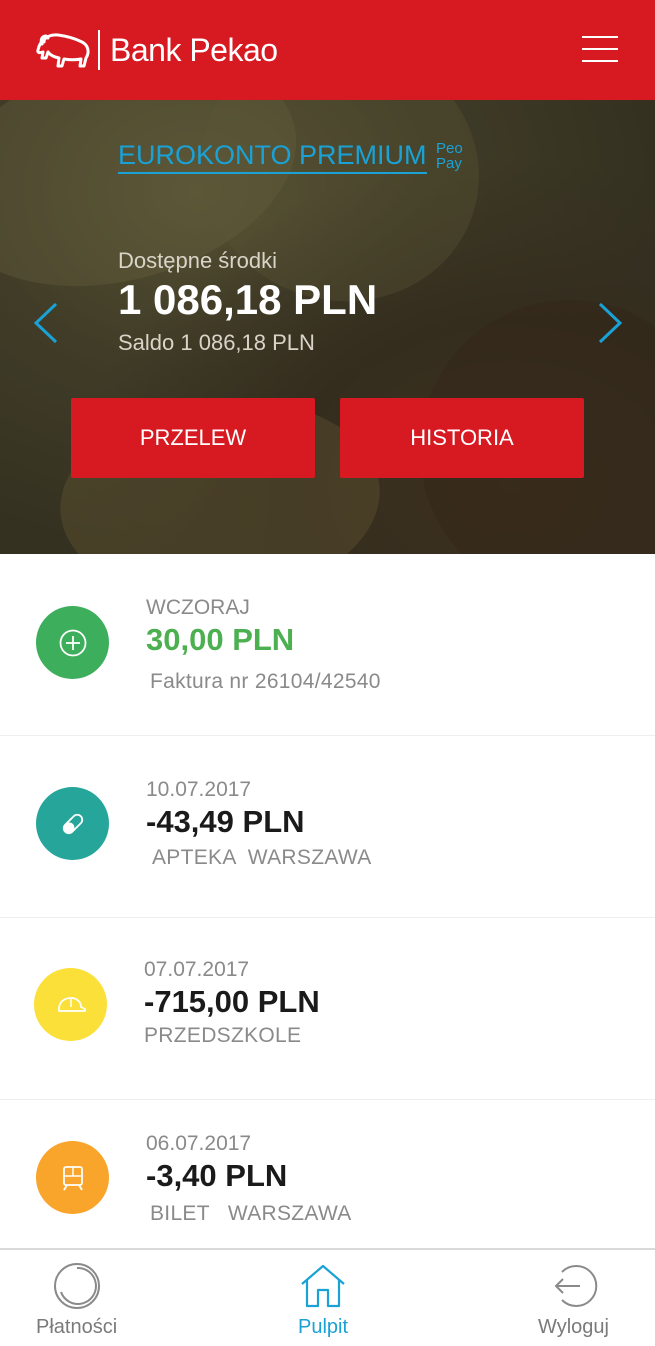 This screenshot has width=655, height=1346. What do you see at coordinates (216, 342) in the screenshot?
I see `balance-text: Saldo 1 086,18 PLN` at bounding box center [216, 342].